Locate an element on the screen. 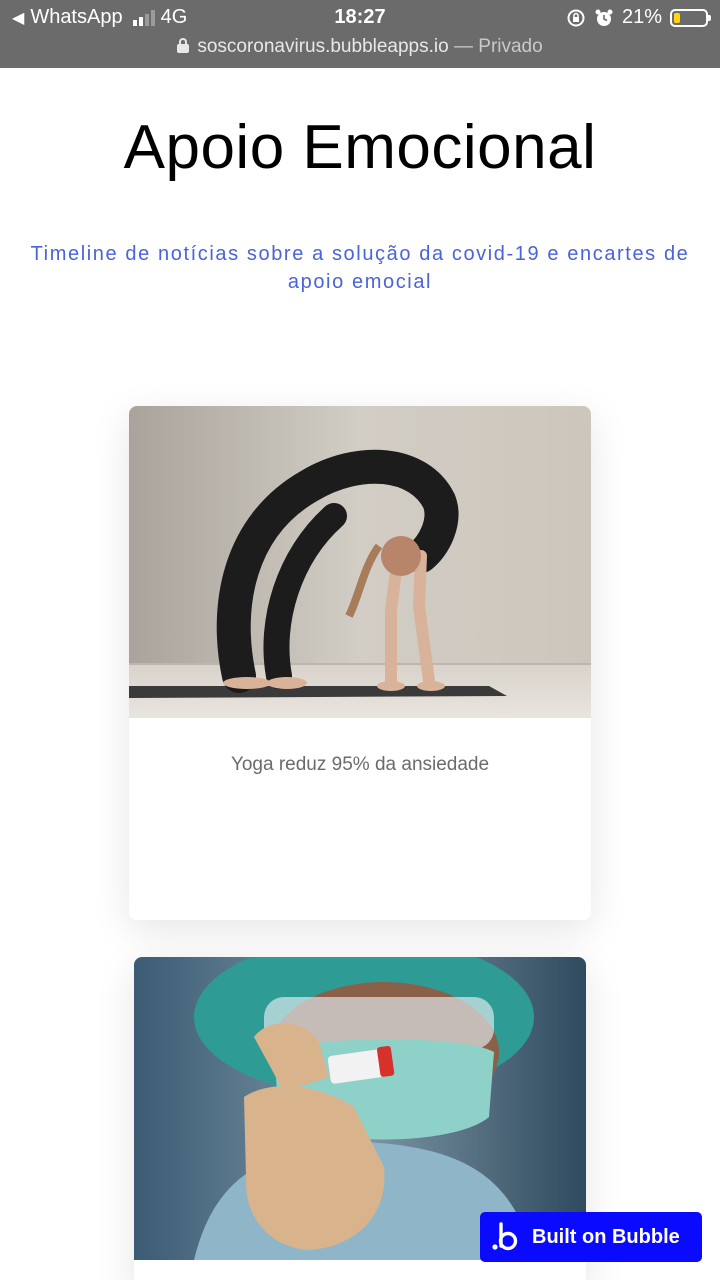 The image size is (720, 1280). lock-icon is located at coordinates (183, 45).